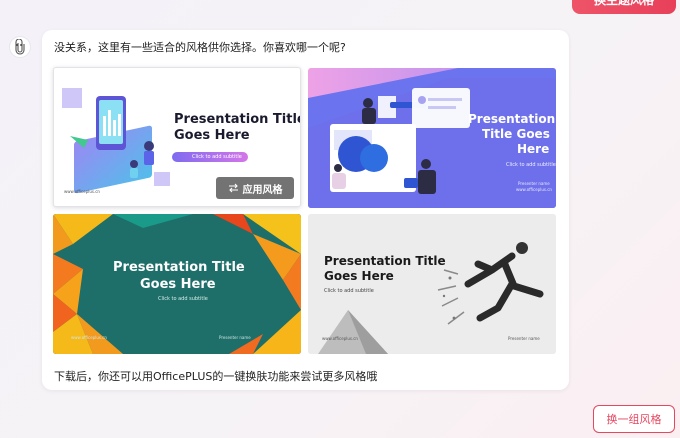  I want to click on template-2-subtitle: Click to add subtitle, so click(531, 165).